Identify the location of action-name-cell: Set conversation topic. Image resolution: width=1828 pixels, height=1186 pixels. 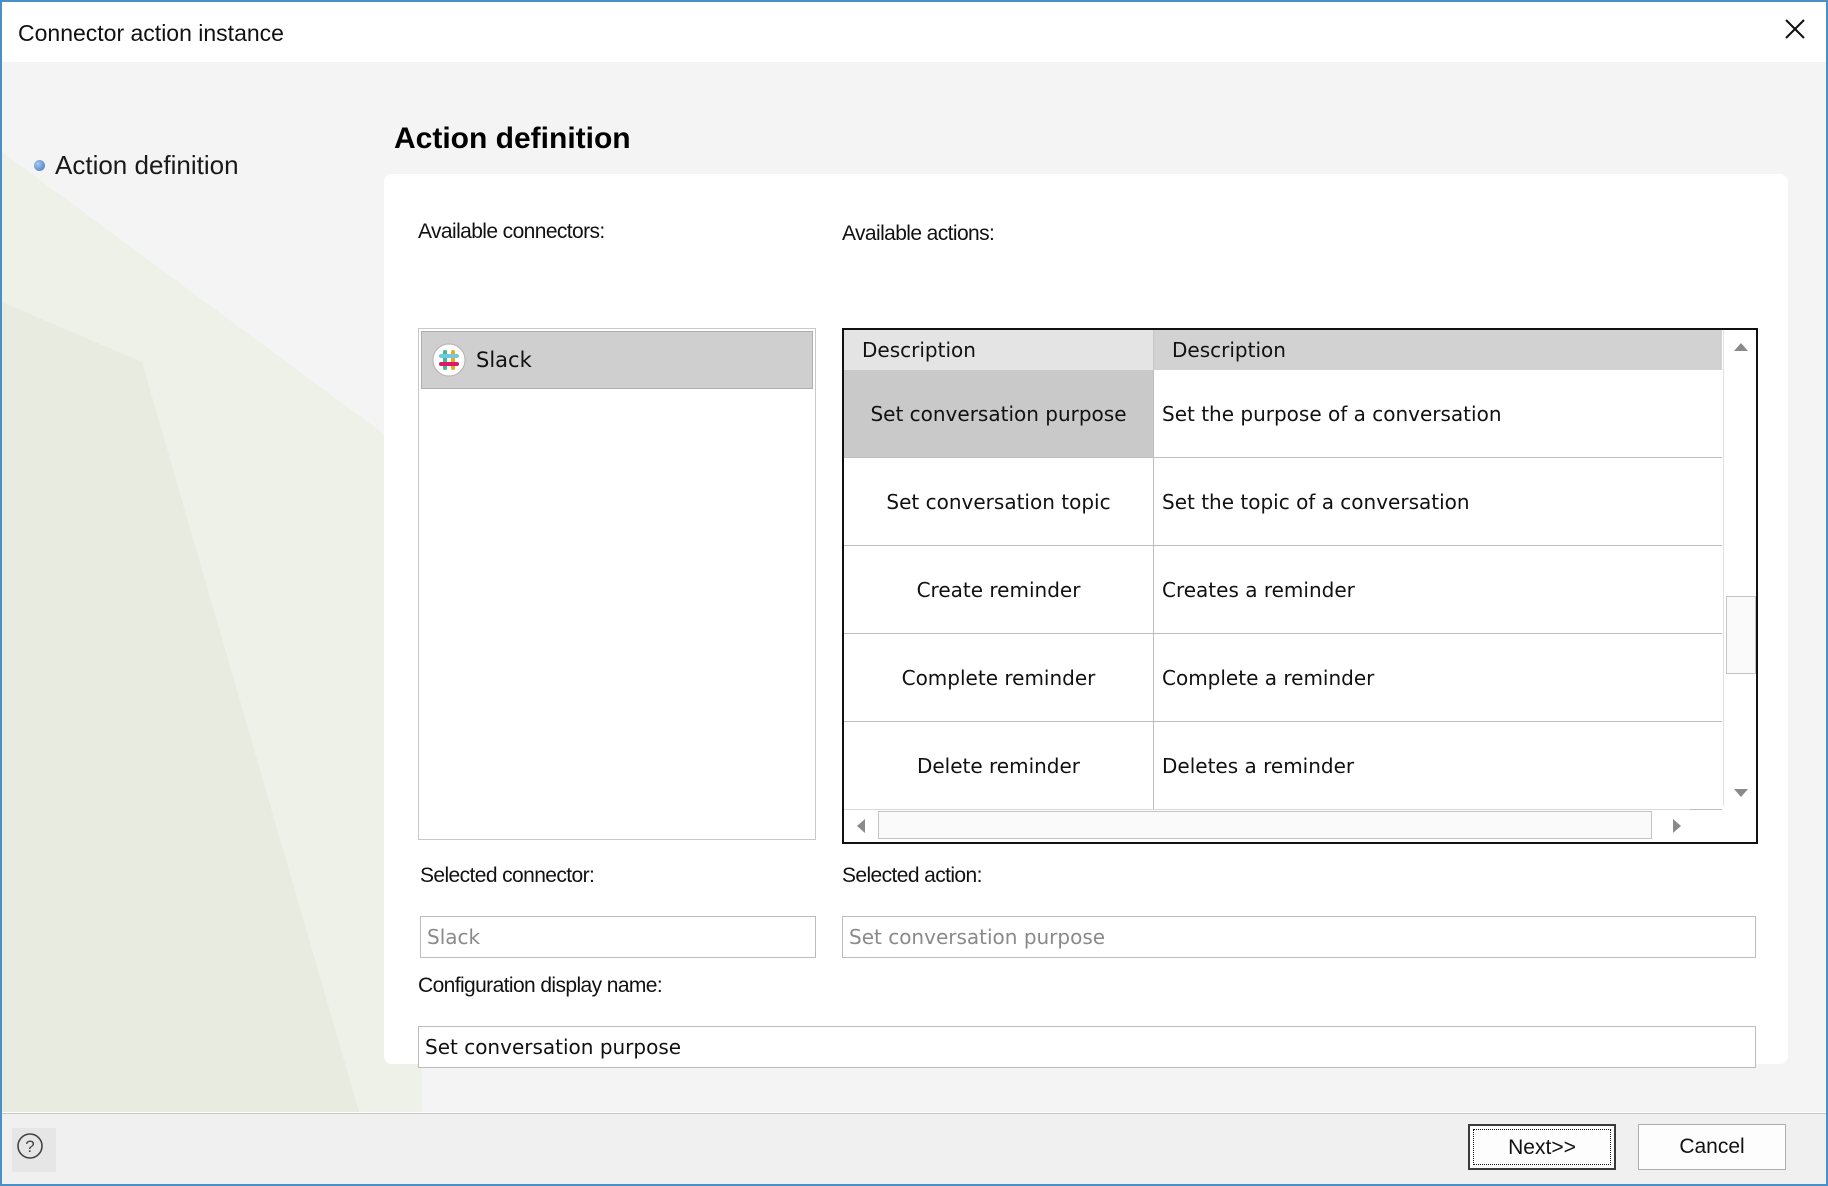
(999, 502).